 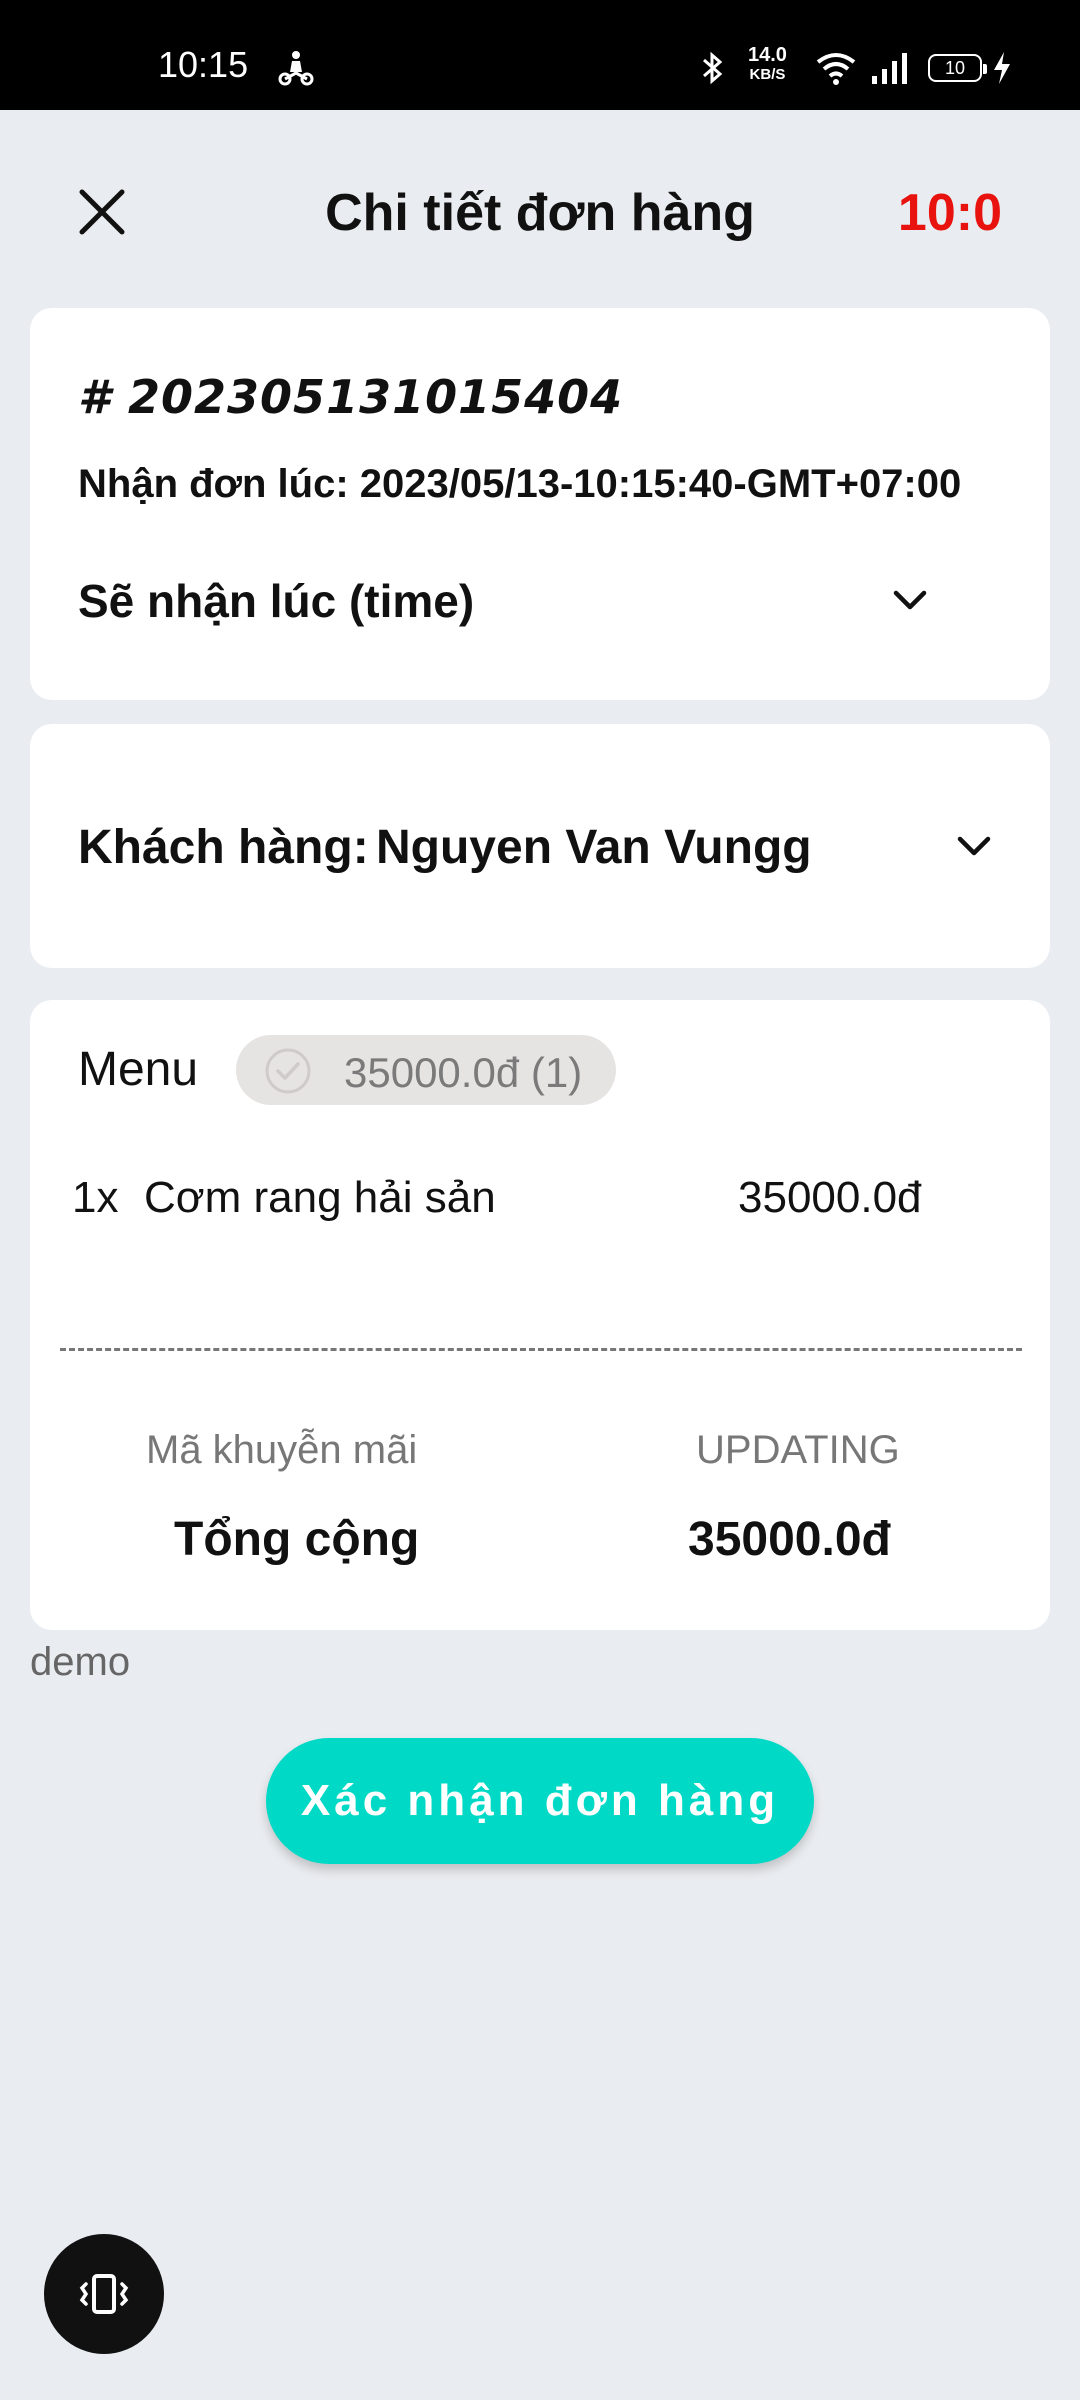 I want to click on status-time: 10:15, so click(x=203, y=64).